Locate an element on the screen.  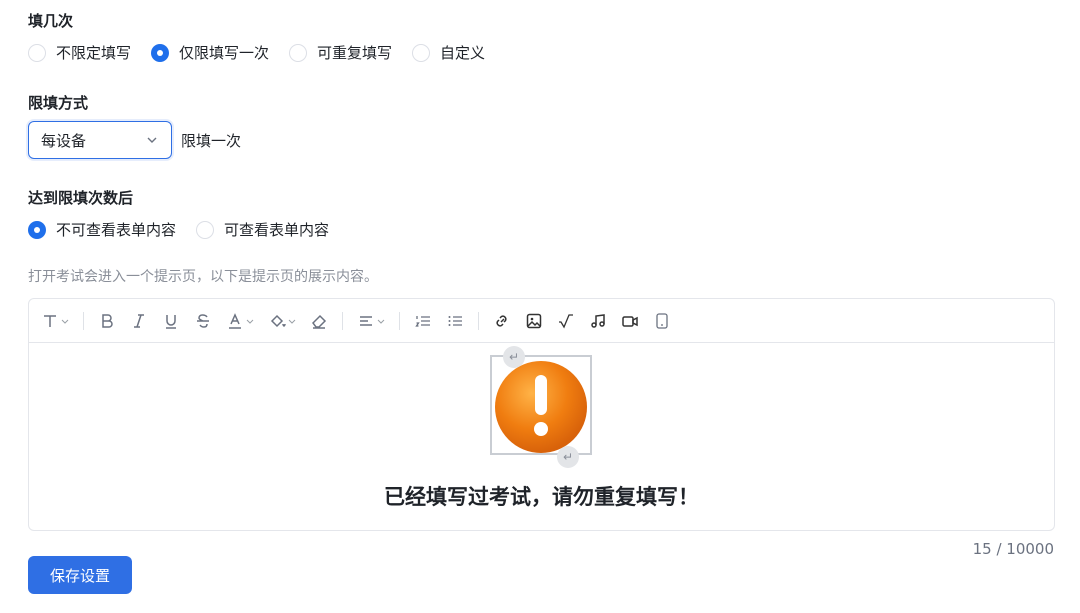
save-settings-button: 保存设置 is located at coordinates (80, 575).